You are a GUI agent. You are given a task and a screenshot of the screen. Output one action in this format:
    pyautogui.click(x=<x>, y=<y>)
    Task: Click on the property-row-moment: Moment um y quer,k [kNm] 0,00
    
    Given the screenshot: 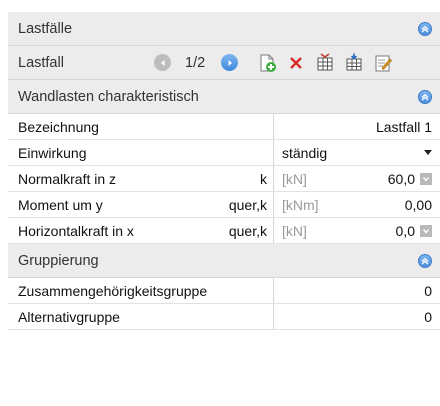 What is the action you would take?
    pyautogui.click(x=224, y=205)
    